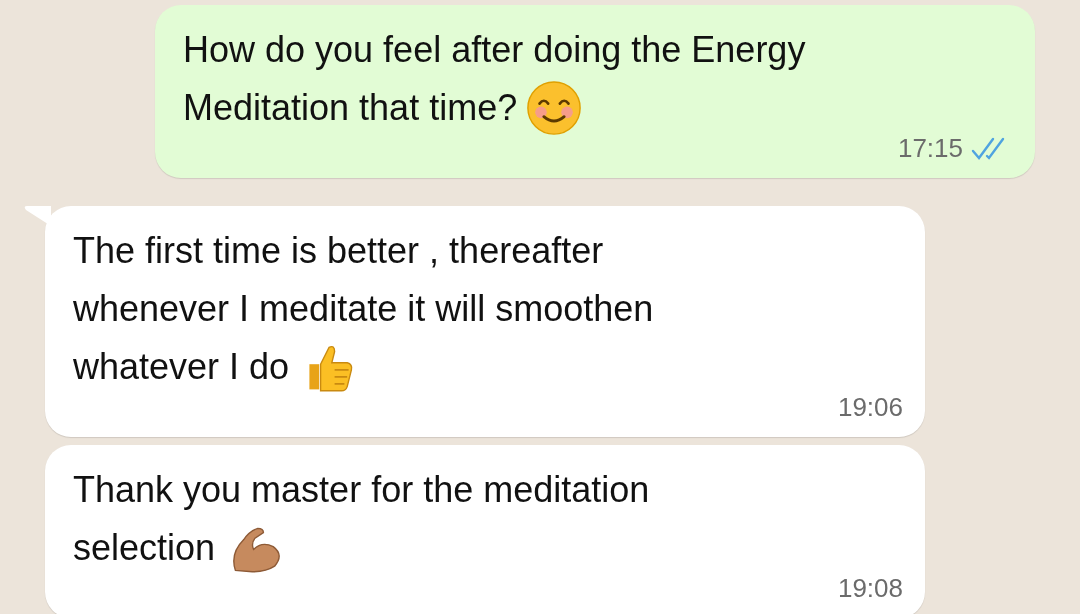 This screenshot has width=1080, height=614. Describe the element at coordinates (494, 50) in the screenshot. I see `message-text: How do you feel after doing the Energy` at that location.